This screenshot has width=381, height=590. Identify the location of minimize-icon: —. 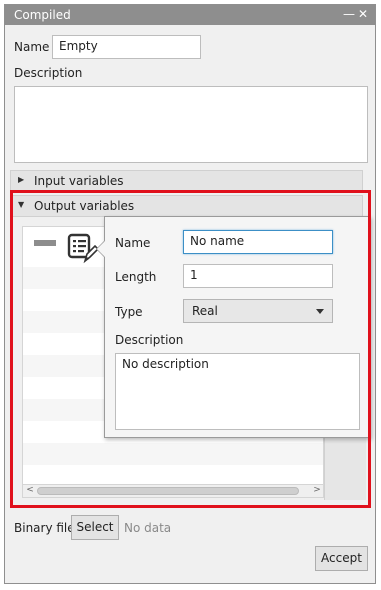
(349, 14).